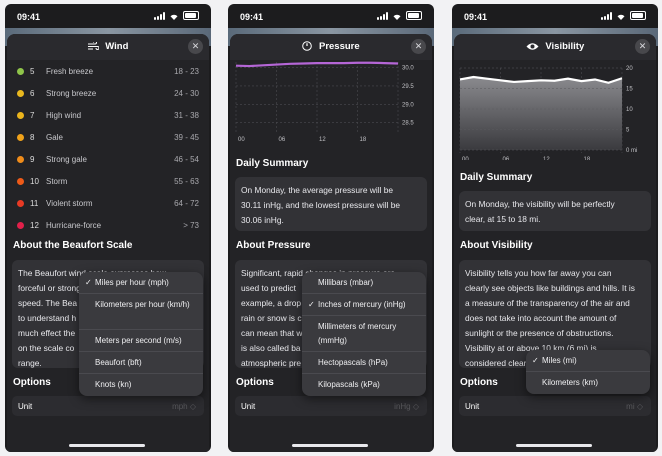 The width and height of the screenshot is (662, 456). Describe the element at coordinates (184, 406) in the screenshot. I see `unit-value: mph ◇` at that location.